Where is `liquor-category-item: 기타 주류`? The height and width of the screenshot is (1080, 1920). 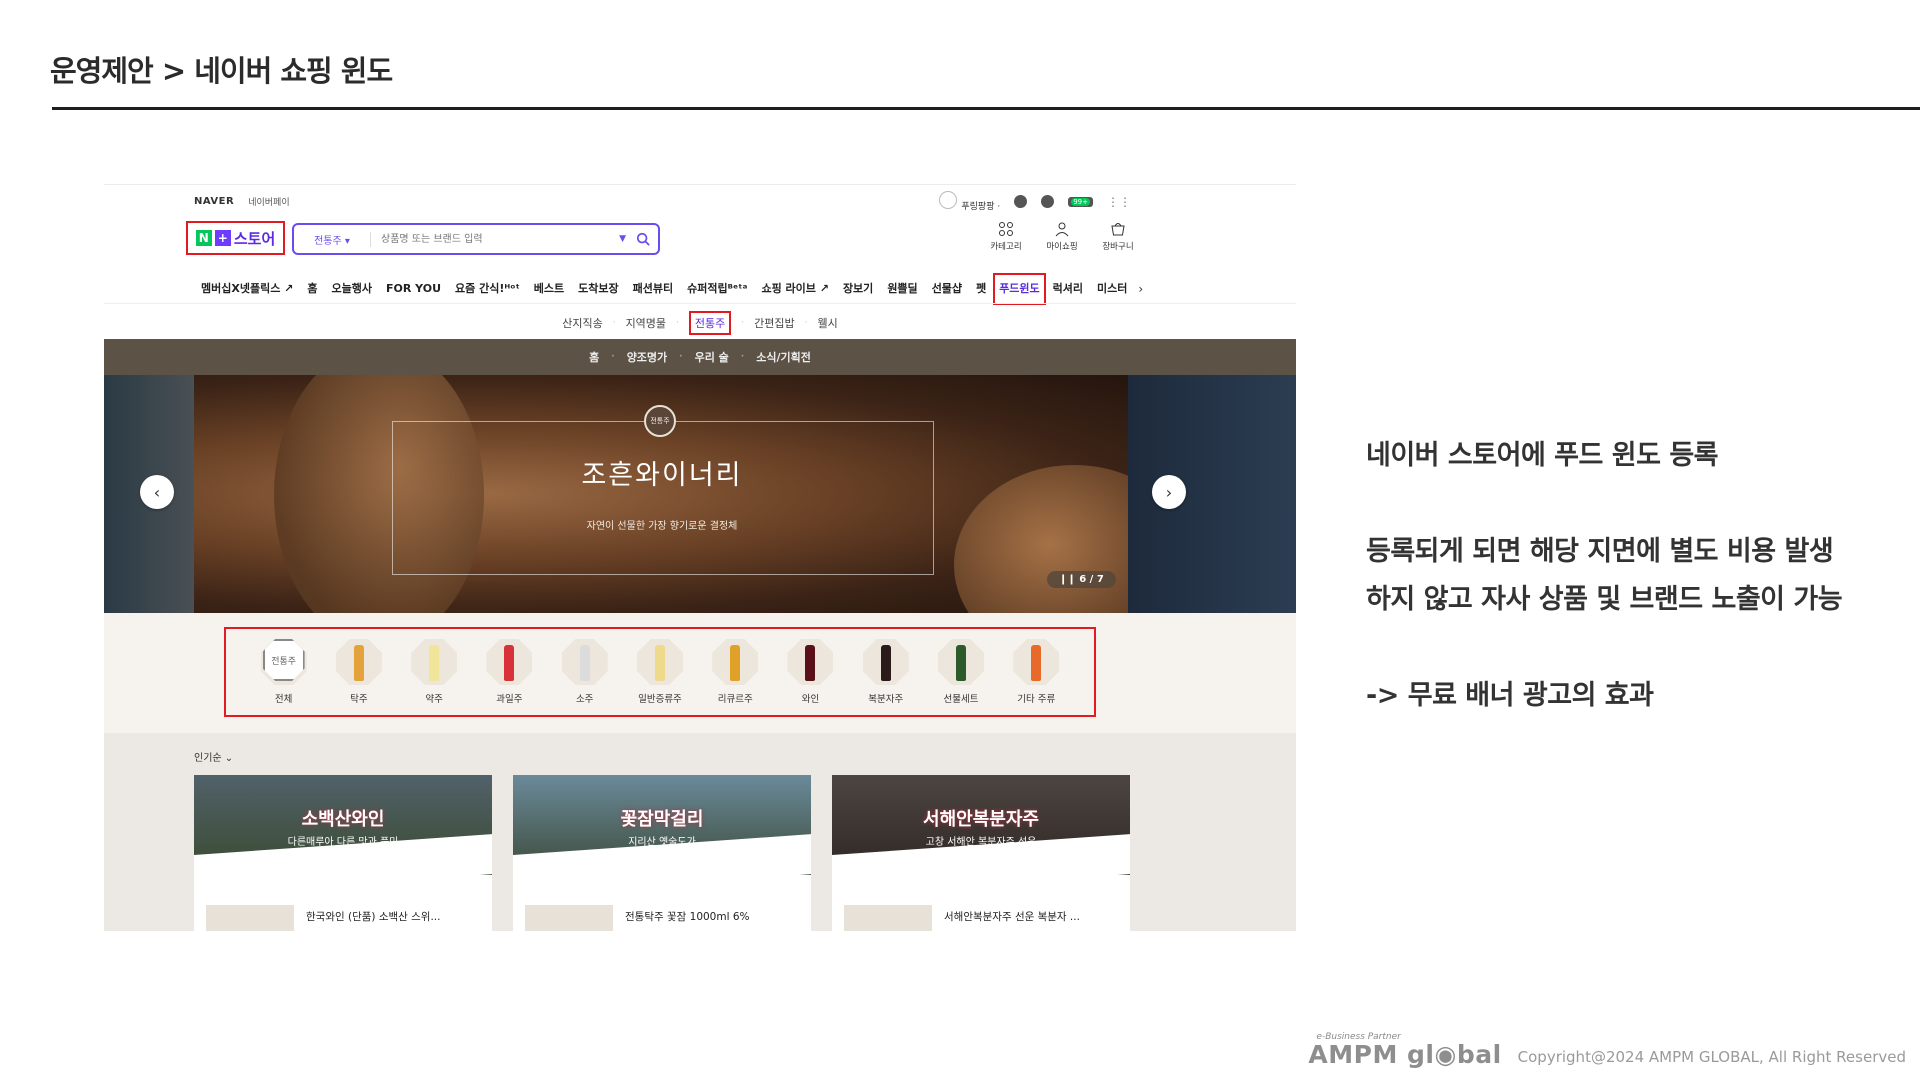 liquor-category-item: 기타 주류 is located at coordinates (1036, 672).